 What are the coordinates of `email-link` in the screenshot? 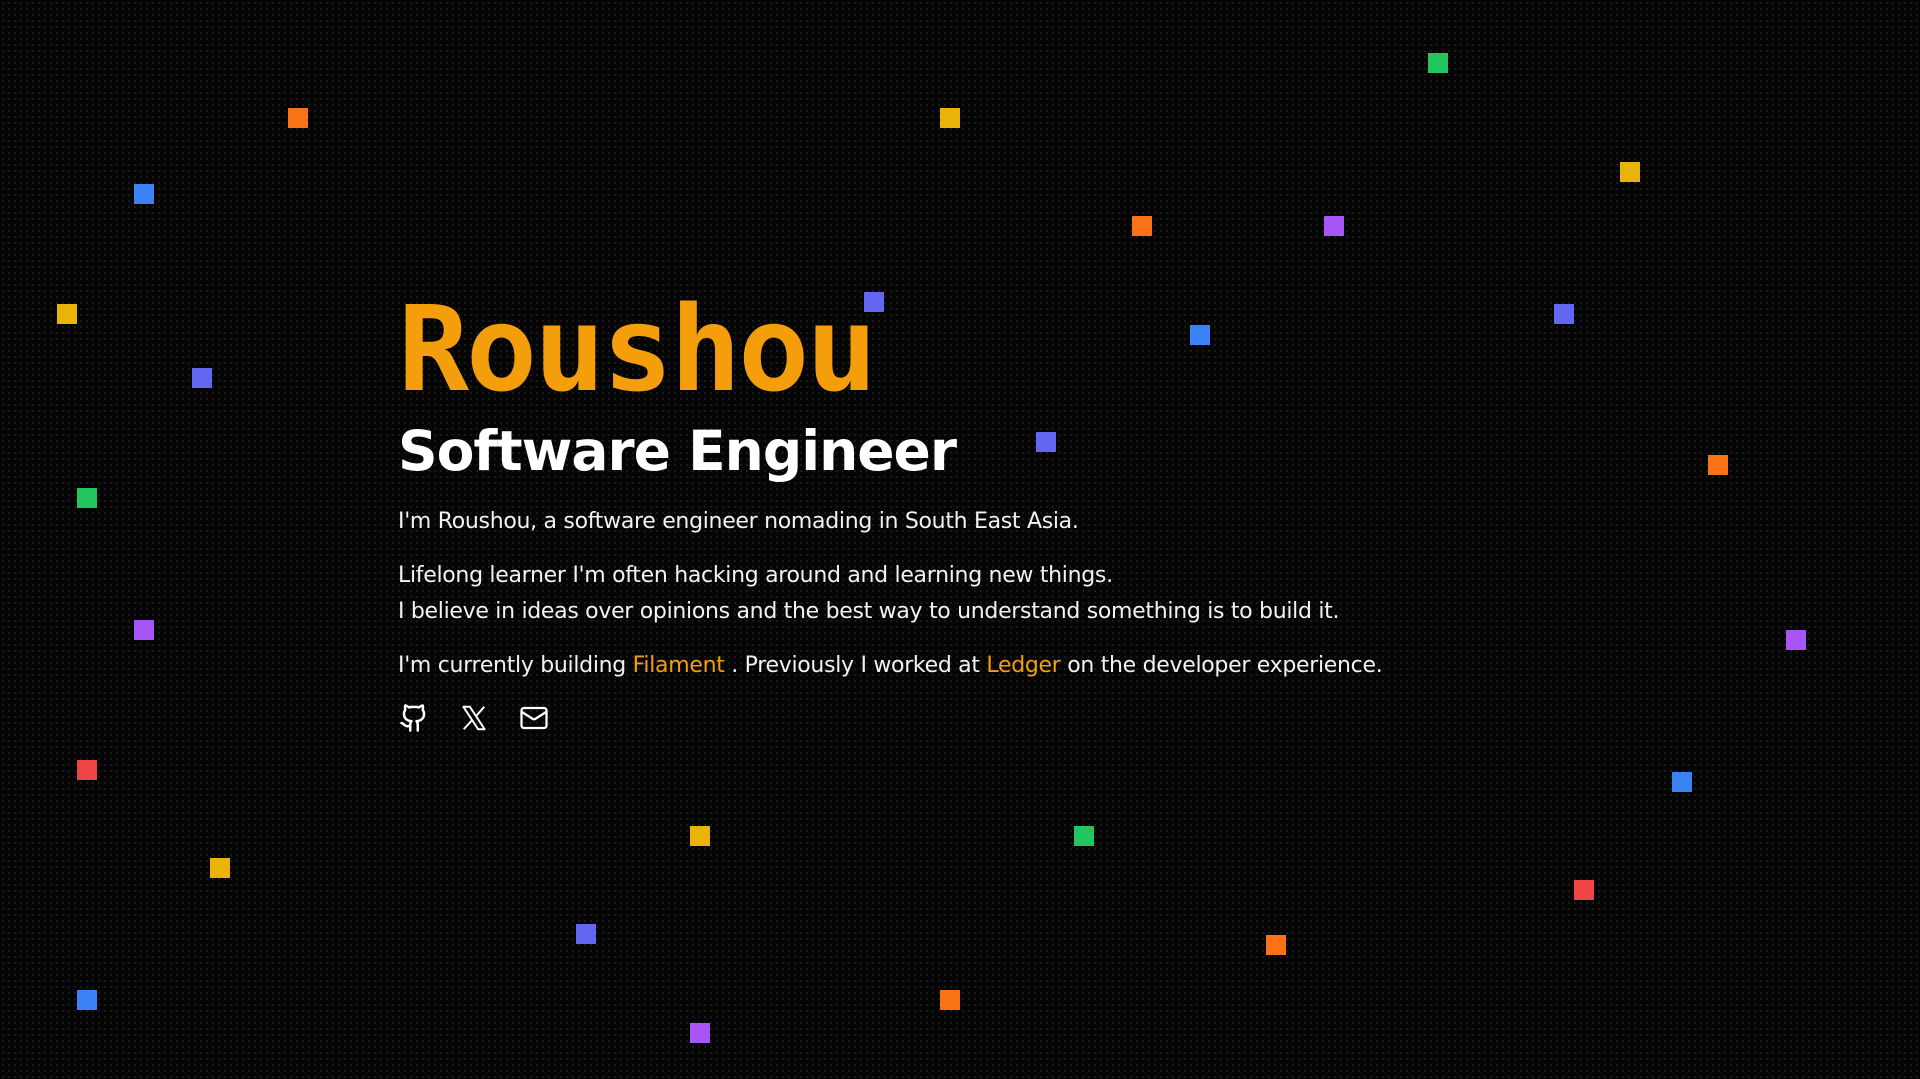 It's located at (534, 718).